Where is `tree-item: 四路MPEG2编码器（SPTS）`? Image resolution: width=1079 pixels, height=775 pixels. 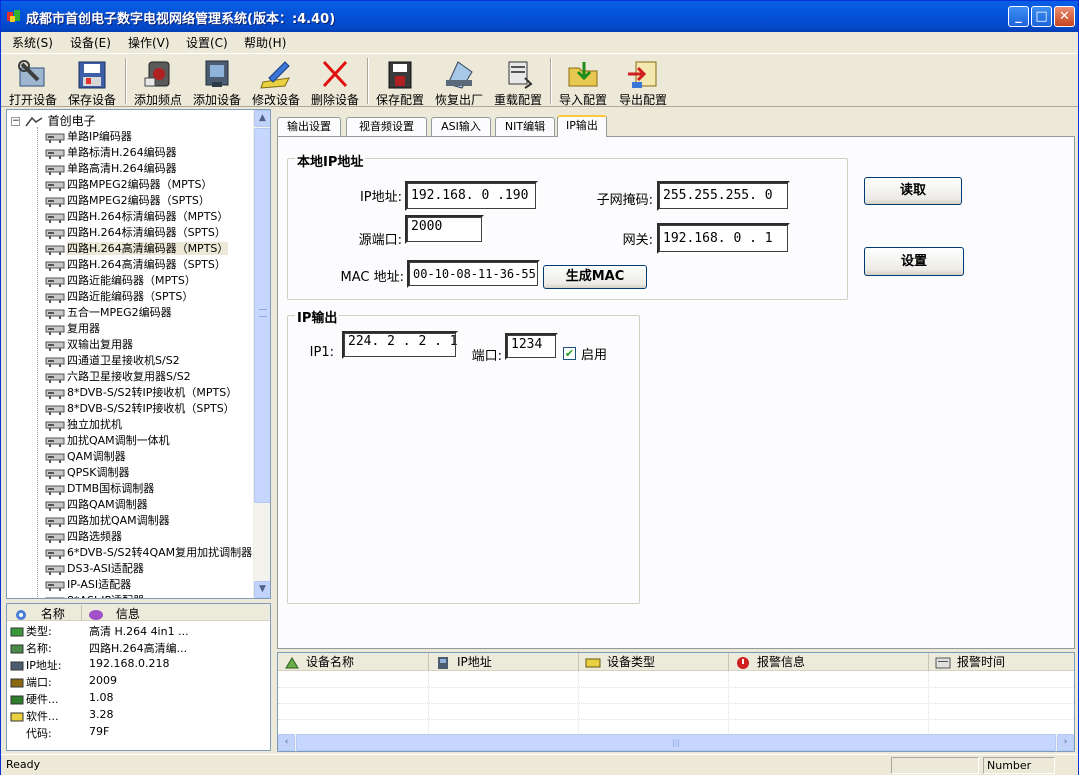
tree-item: 四路MPEG2编码器（SPTS） is located at coordinates (127, 200).